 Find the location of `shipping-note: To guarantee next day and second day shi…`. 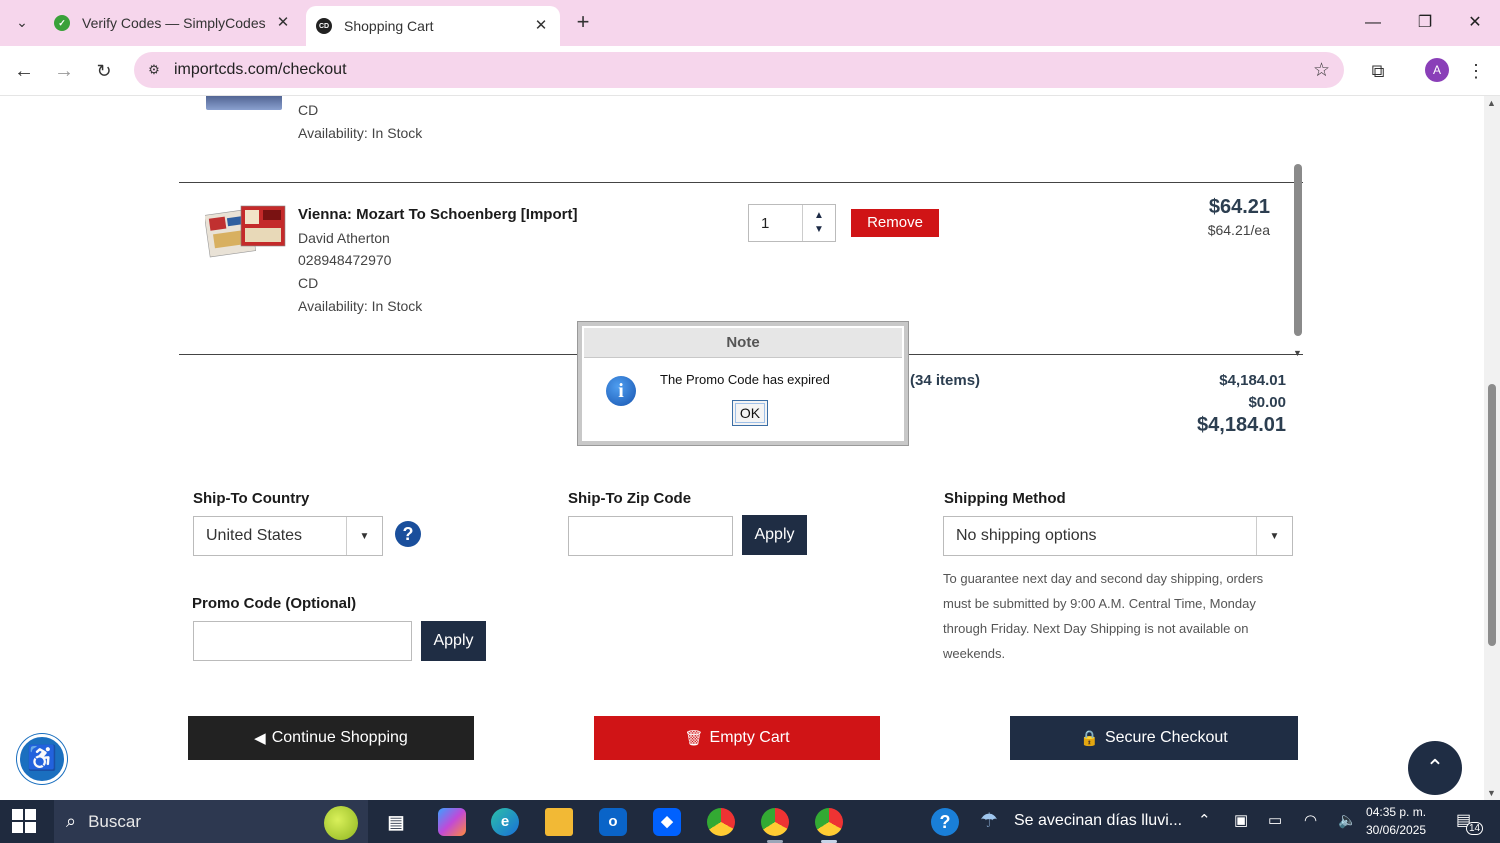

shipping-note: To guarantee next day and second day shi… is located at coordinates (1103, 616).